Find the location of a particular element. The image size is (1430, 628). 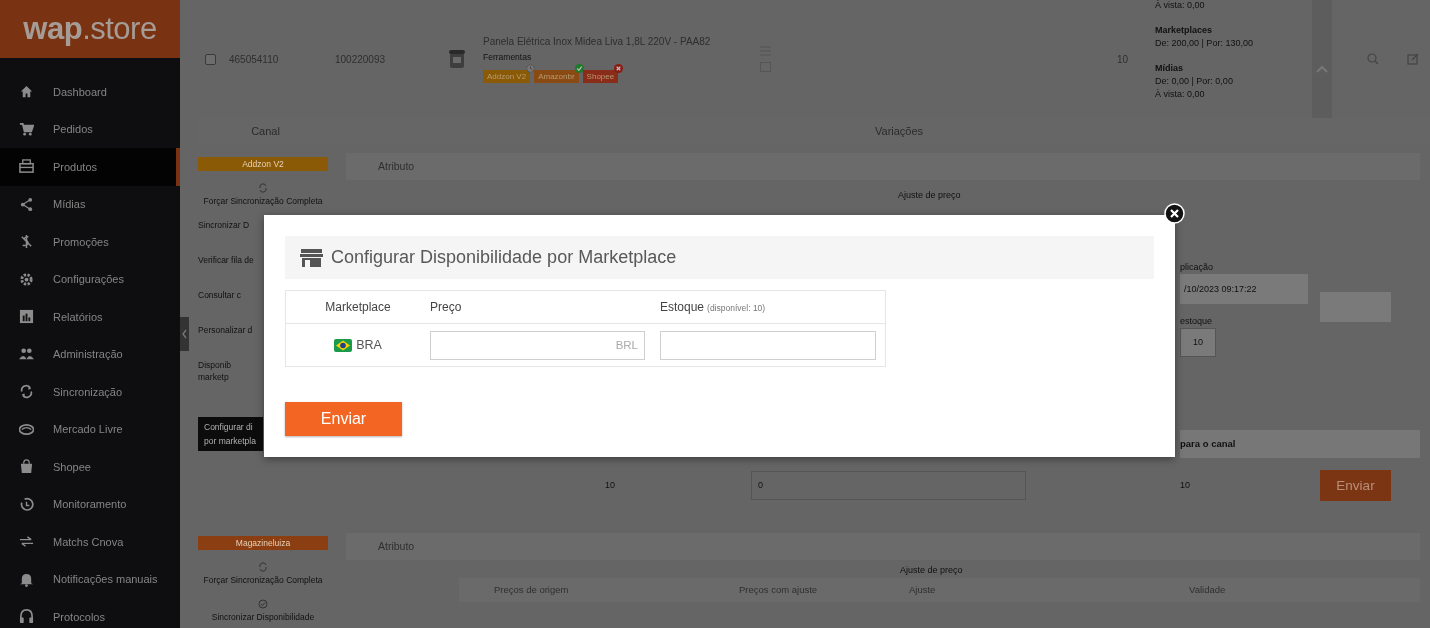

stock-input: 0 is located at coordinates (888, 485).